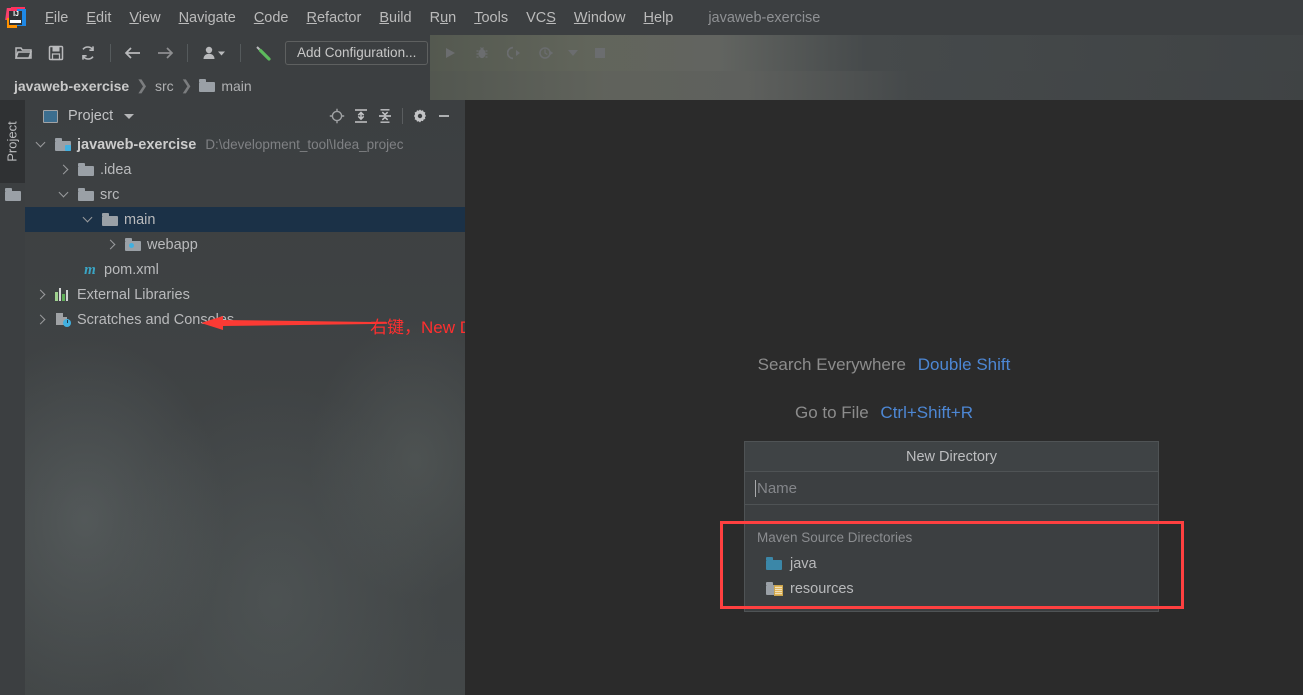 This screenshot has width=1303, height=695. I want to click on tree-row-main: main, so click(245, 219).